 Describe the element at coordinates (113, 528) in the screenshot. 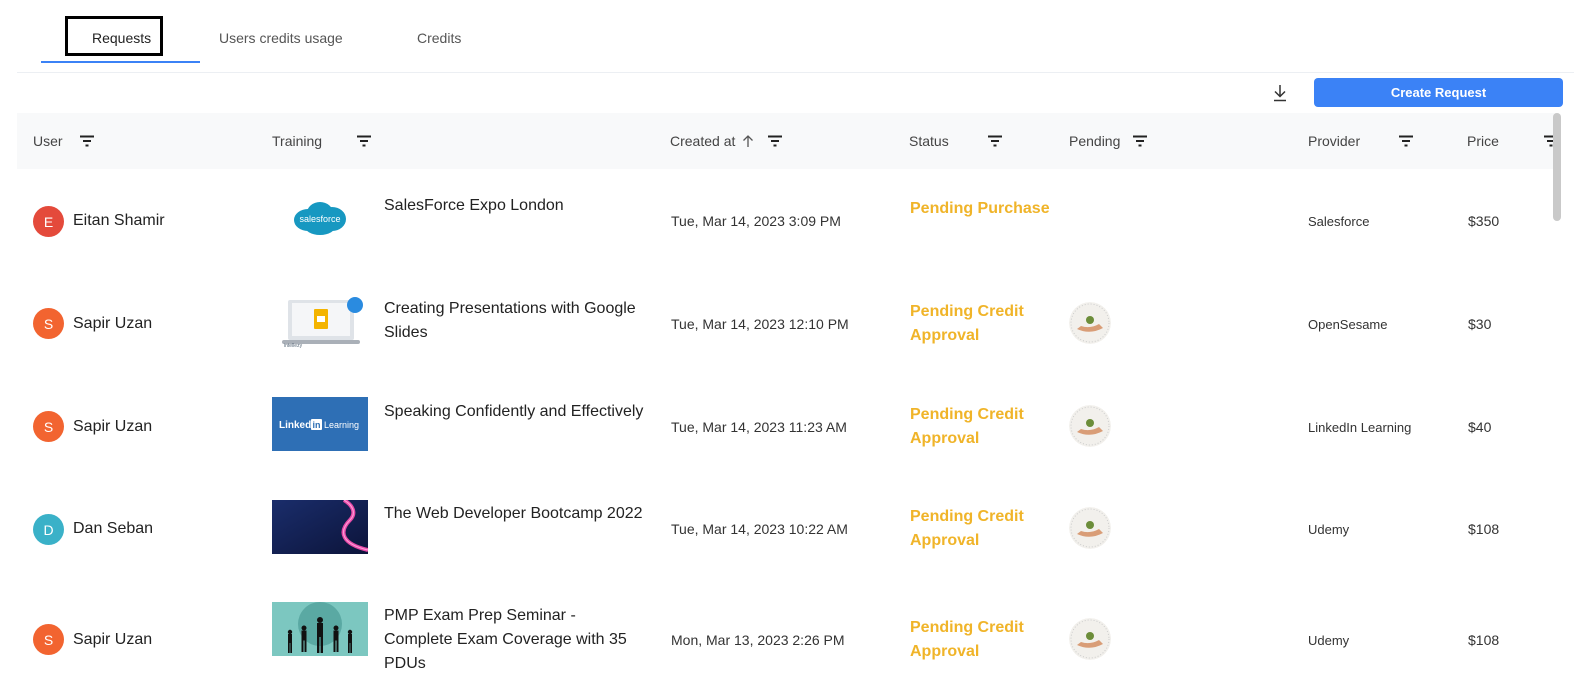

I see `user-name: Dan Seban` at that location.